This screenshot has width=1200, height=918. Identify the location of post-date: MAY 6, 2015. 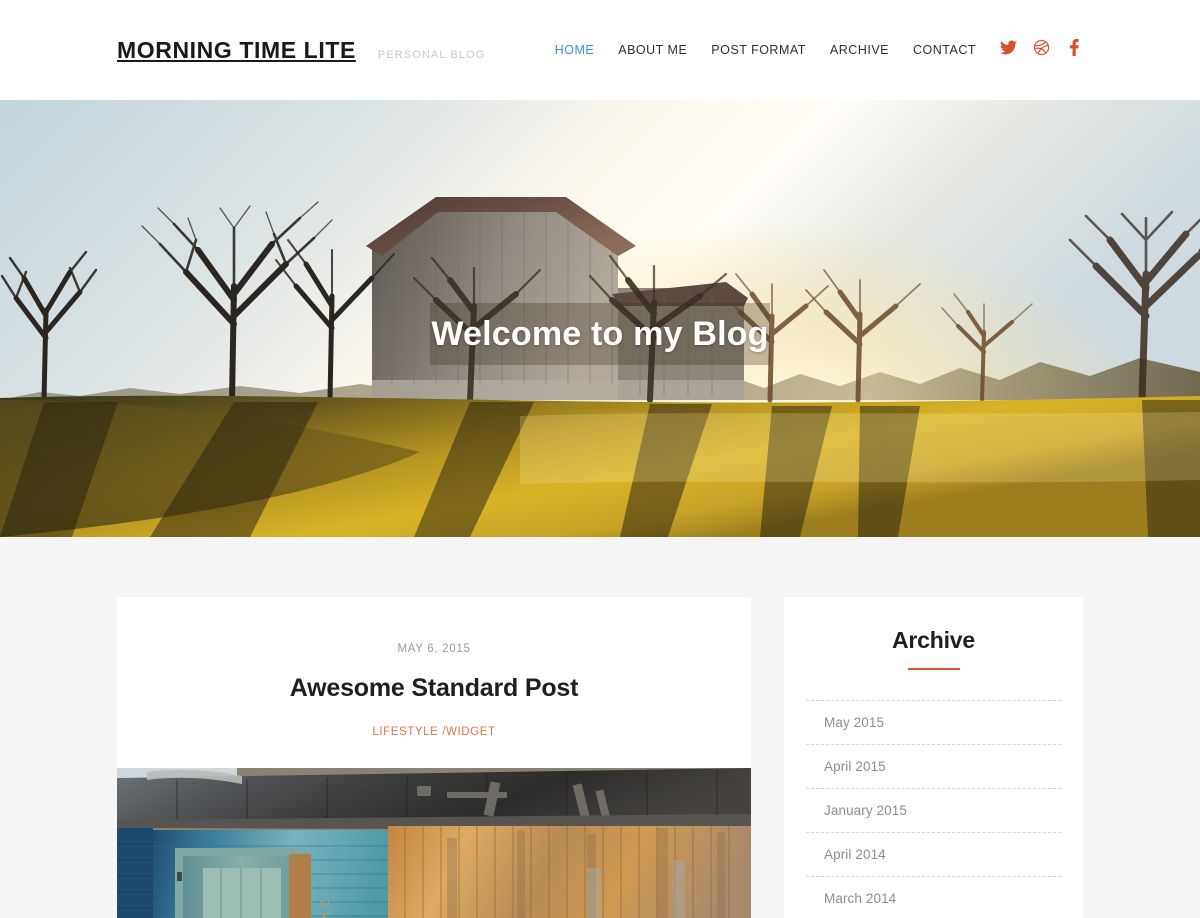
(434, 649).